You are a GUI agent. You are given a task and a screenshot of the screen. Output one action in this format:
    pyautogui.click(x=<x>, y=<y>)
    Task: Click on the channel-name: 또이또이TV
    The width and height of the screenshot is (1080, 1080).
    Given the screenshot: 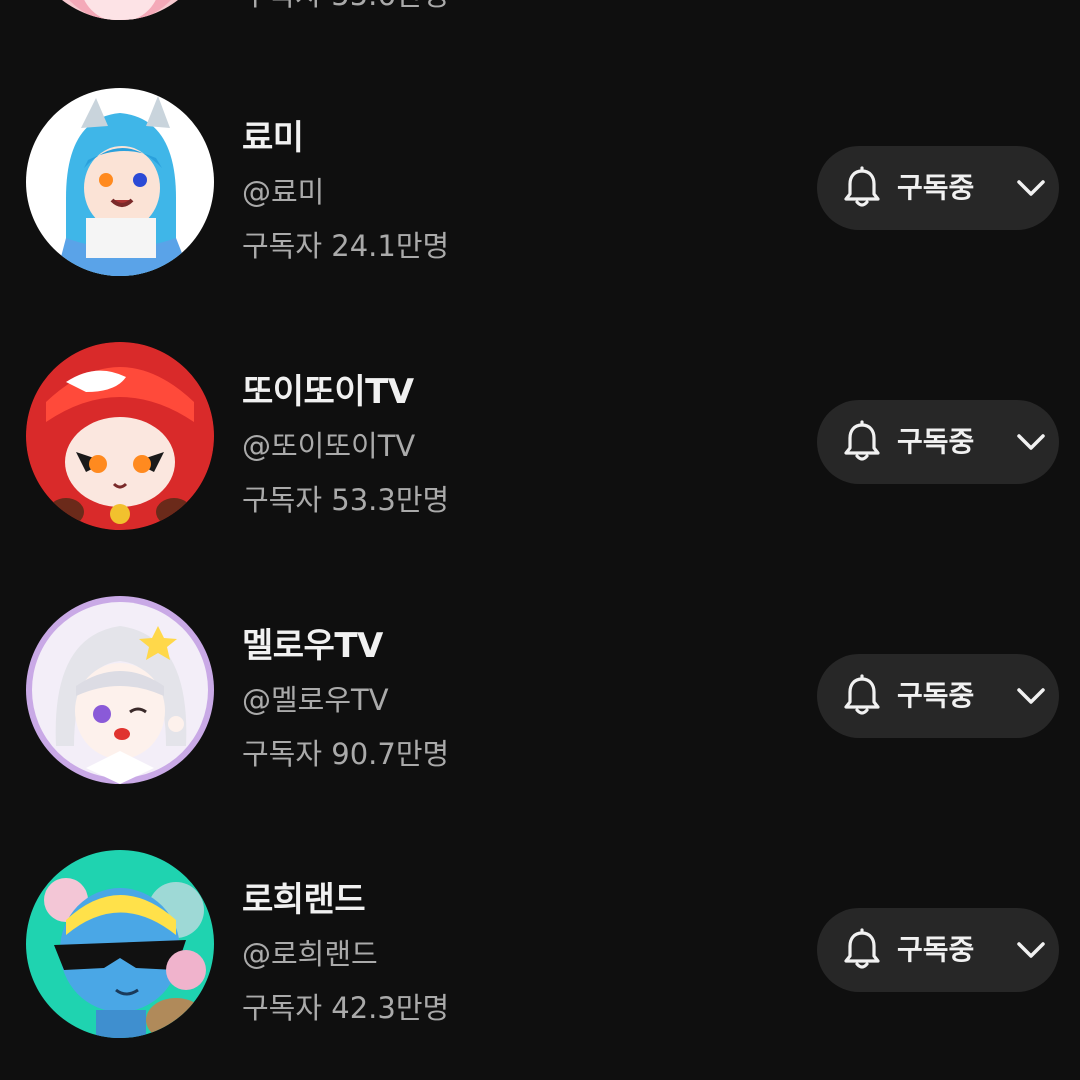 What is the action you would take?
    pyautogui.click(x=345, y=392)
    